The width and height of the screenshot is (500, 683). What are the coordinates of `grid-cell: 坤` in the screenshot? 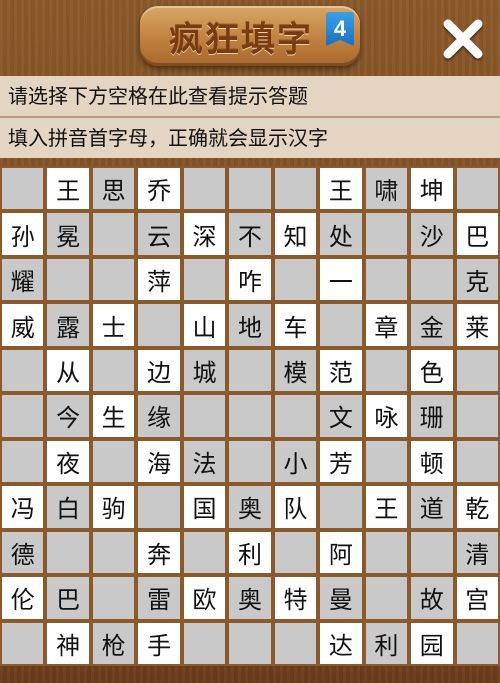 It's located at (432, 189).